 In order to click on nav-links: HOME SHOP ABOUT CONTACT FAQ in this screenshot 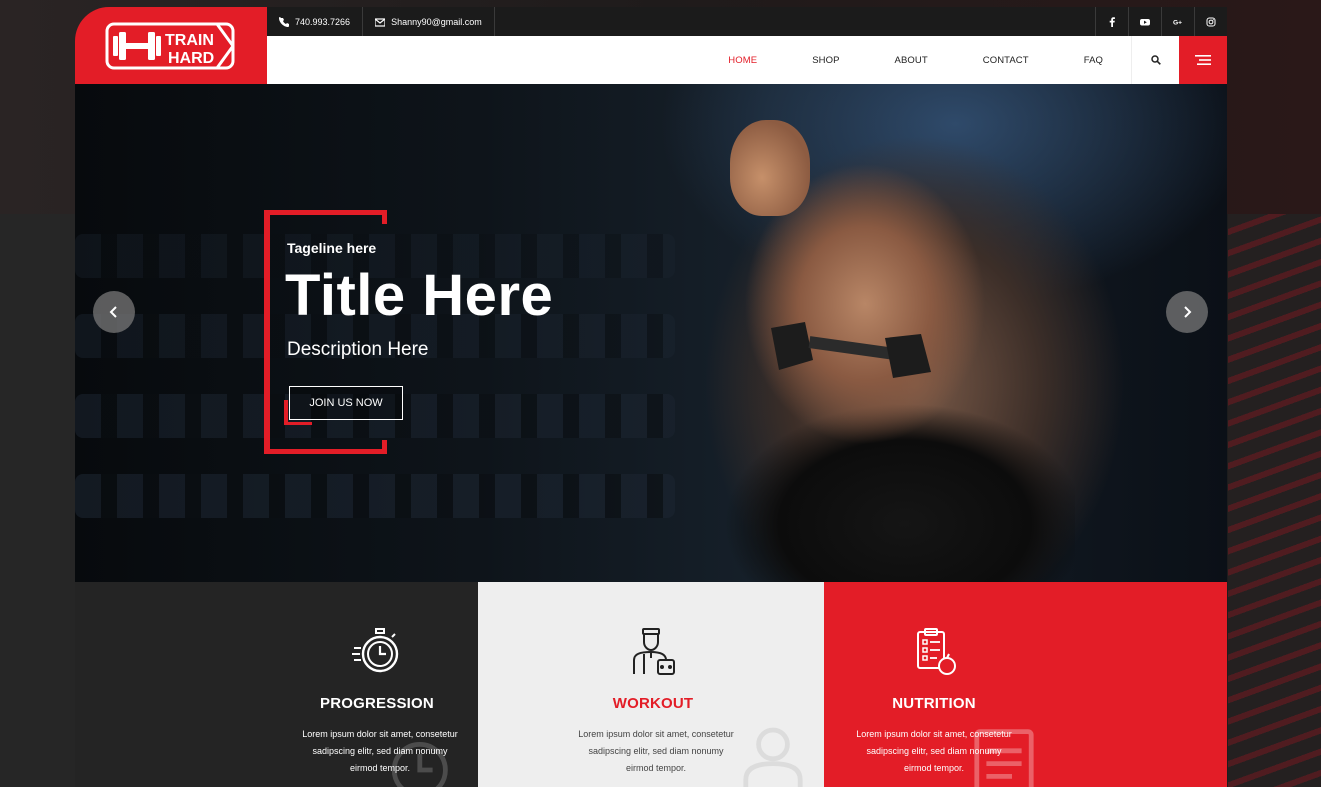, I will do `click(911, 60)`.